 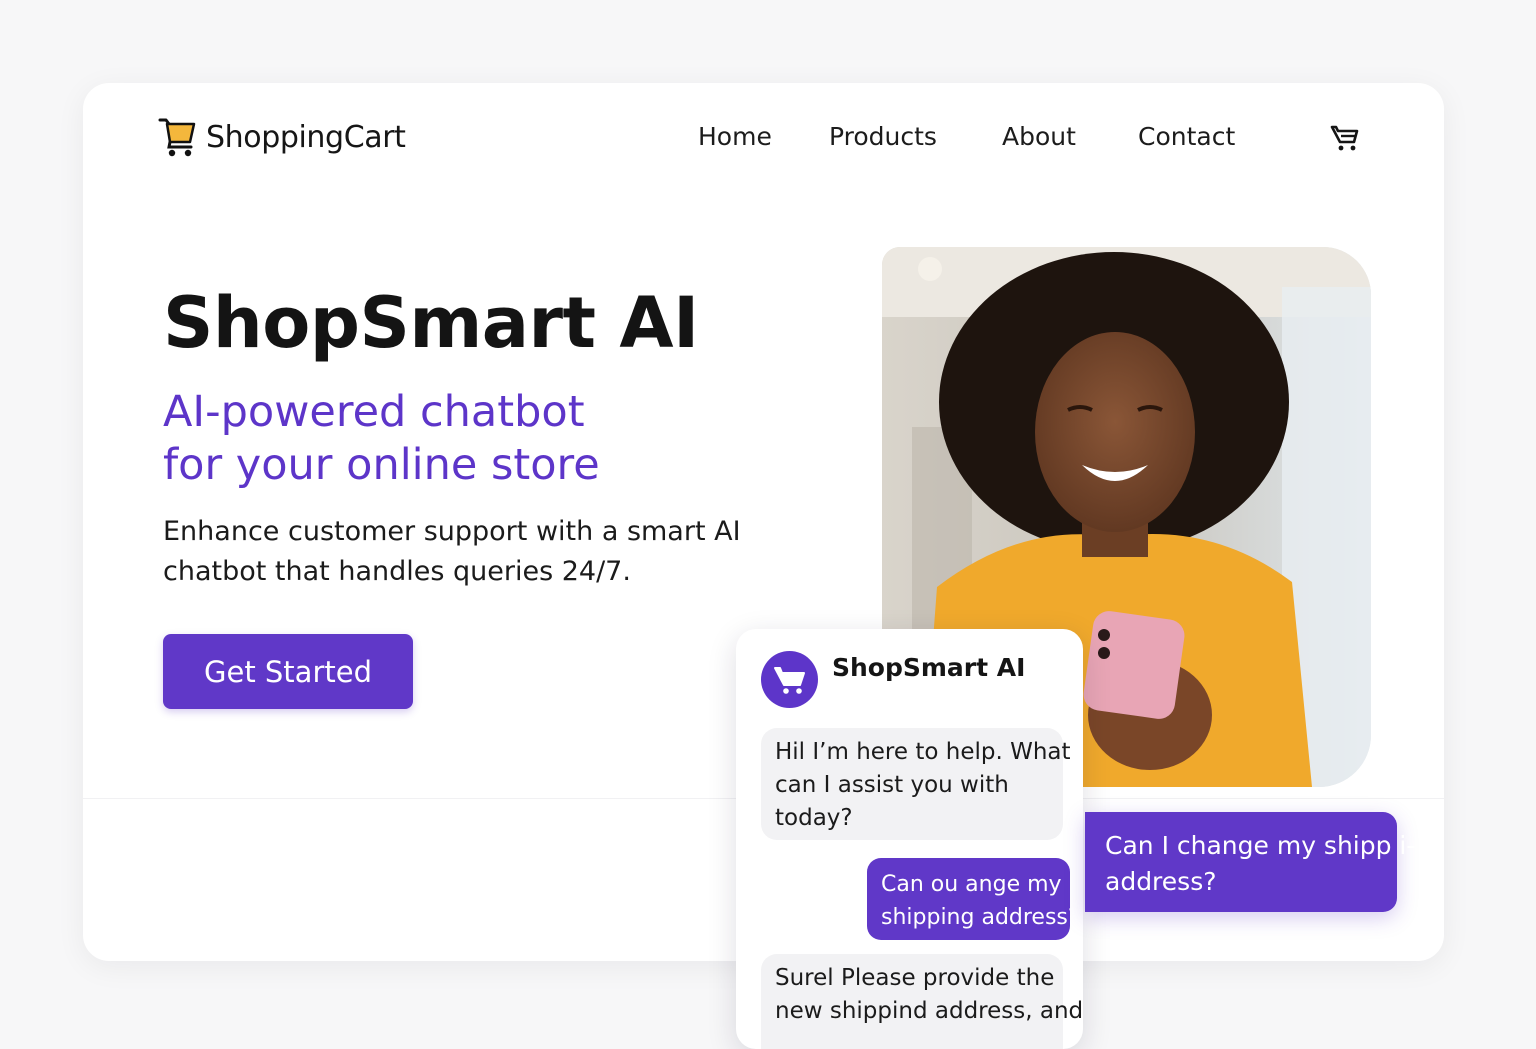 What do you see at coordinates (971, 884) in the screenshot?
I see `message-line: Can ou ange my` at bounding box center [971, 884].